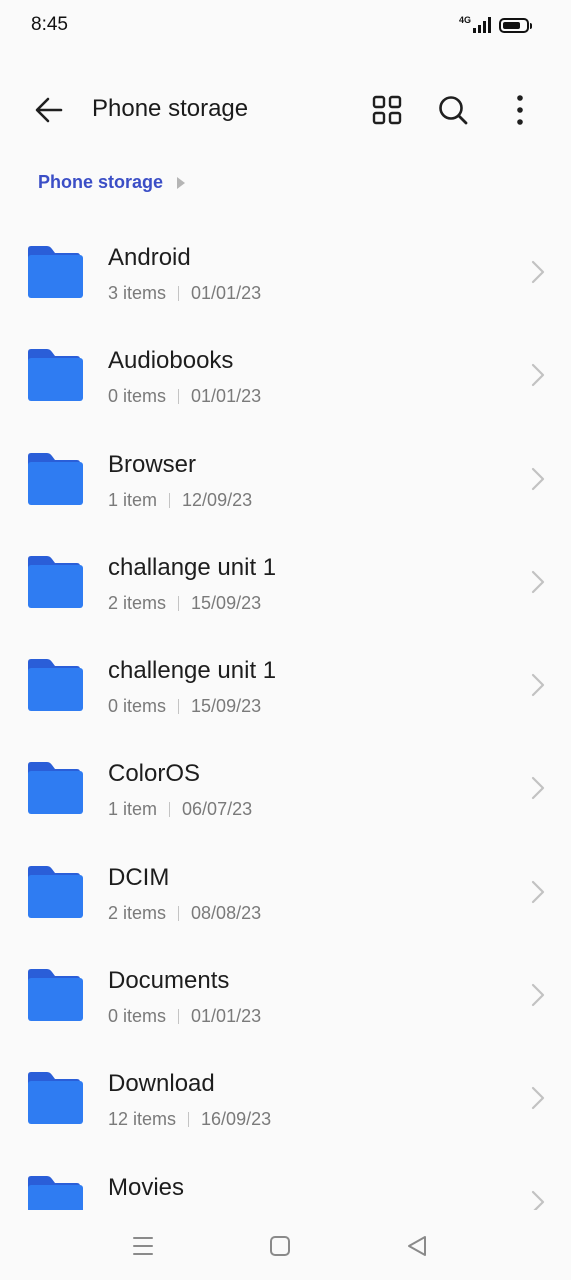 The width and height of the screenshot is (571, 1280). Describe the element at coordinates (139, 877) in the screenshot. I see `folder-name: DCIM` at that location.